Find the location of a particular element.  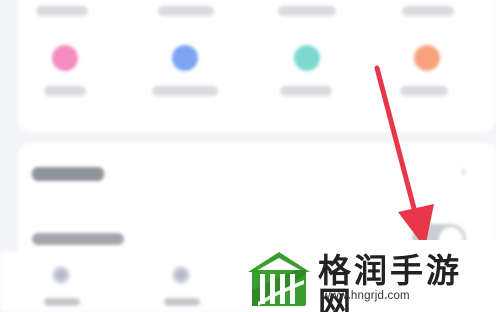

watermark-url-domain: hngrjd is located at coordinates (367, 296).